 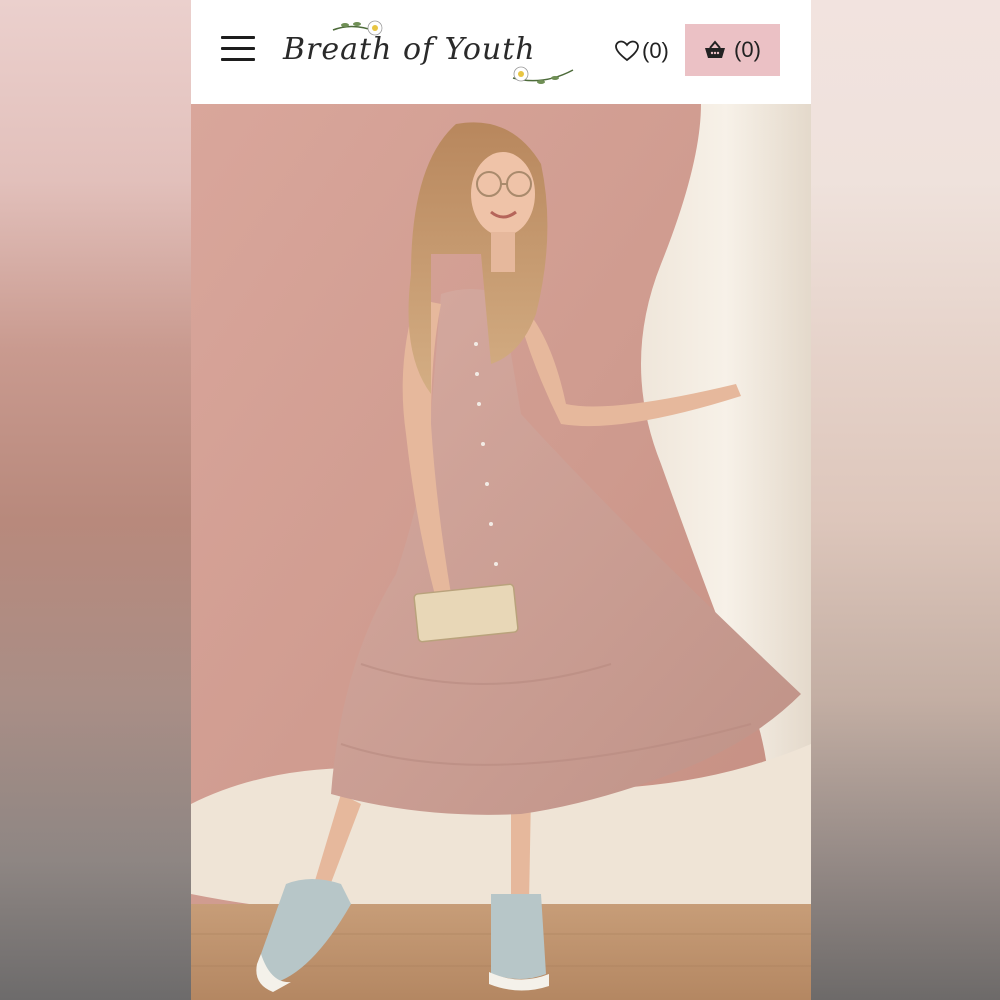 What do you see at coordinates (715, 49) in the screenshot?
I see `basket-icon` at bounding box center [715, 49].